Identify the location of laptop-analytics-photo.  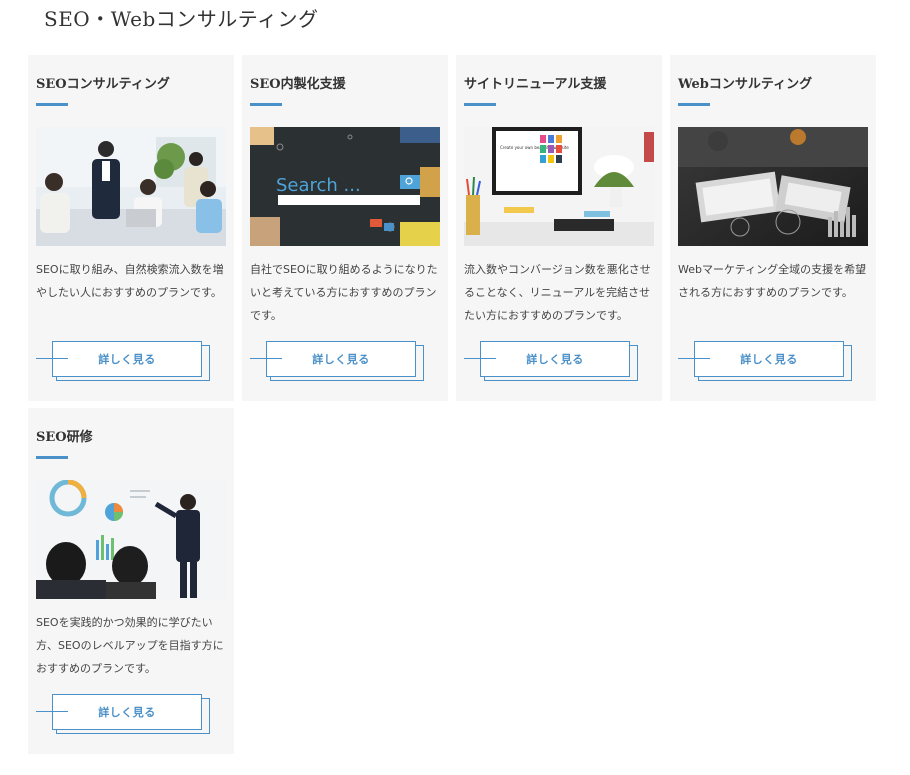
(773, 186).